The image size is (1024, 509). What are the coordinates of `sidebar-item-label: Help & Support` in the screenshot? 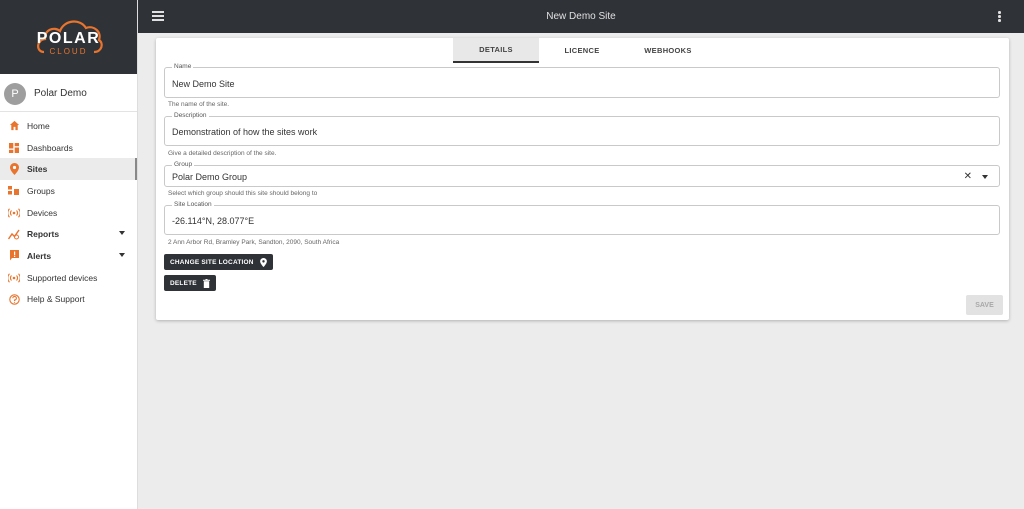 It's located at (56, 299).